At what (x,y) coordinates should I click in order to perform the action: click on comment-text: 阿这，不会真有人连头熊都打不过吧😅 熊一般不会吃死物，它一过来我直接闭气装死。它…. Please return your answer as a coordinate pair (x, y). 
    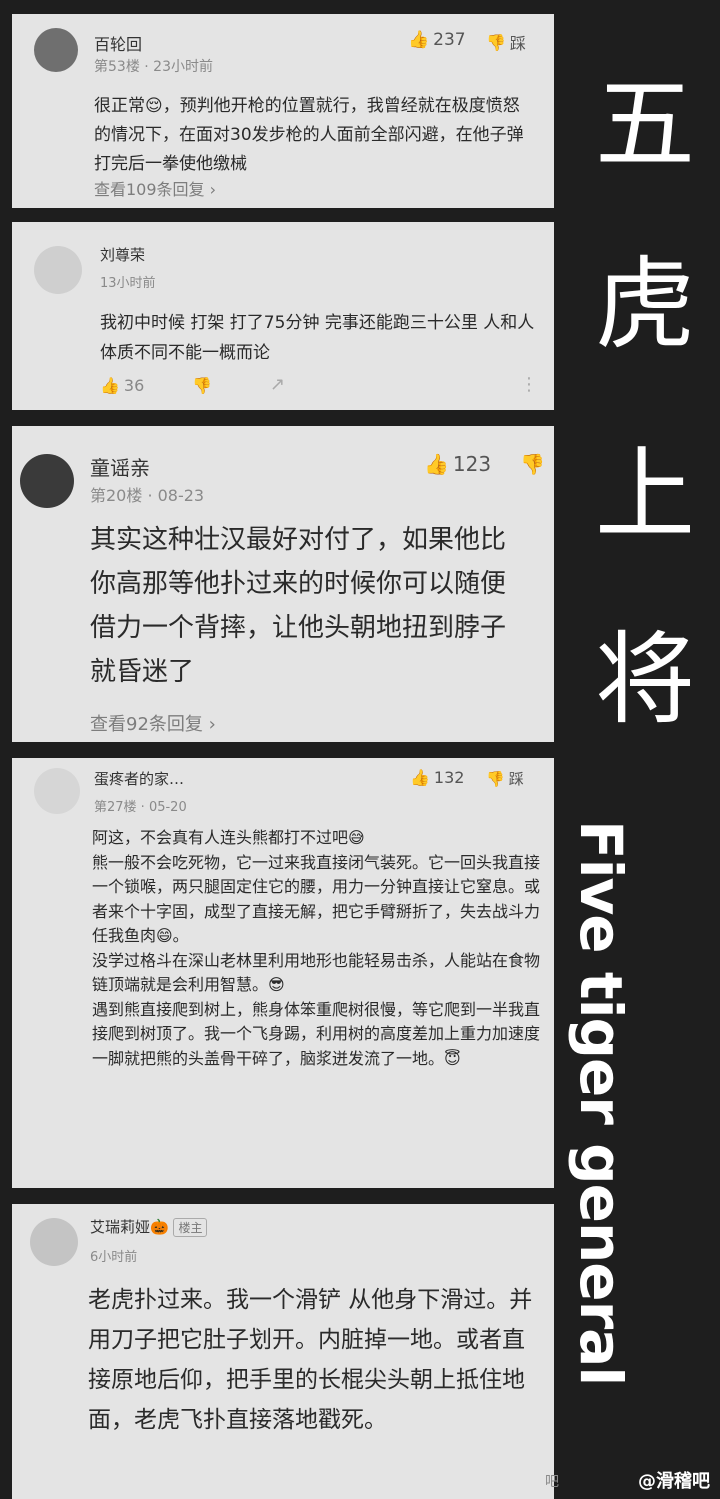
    Looking at the image, I should click on (316, 948).